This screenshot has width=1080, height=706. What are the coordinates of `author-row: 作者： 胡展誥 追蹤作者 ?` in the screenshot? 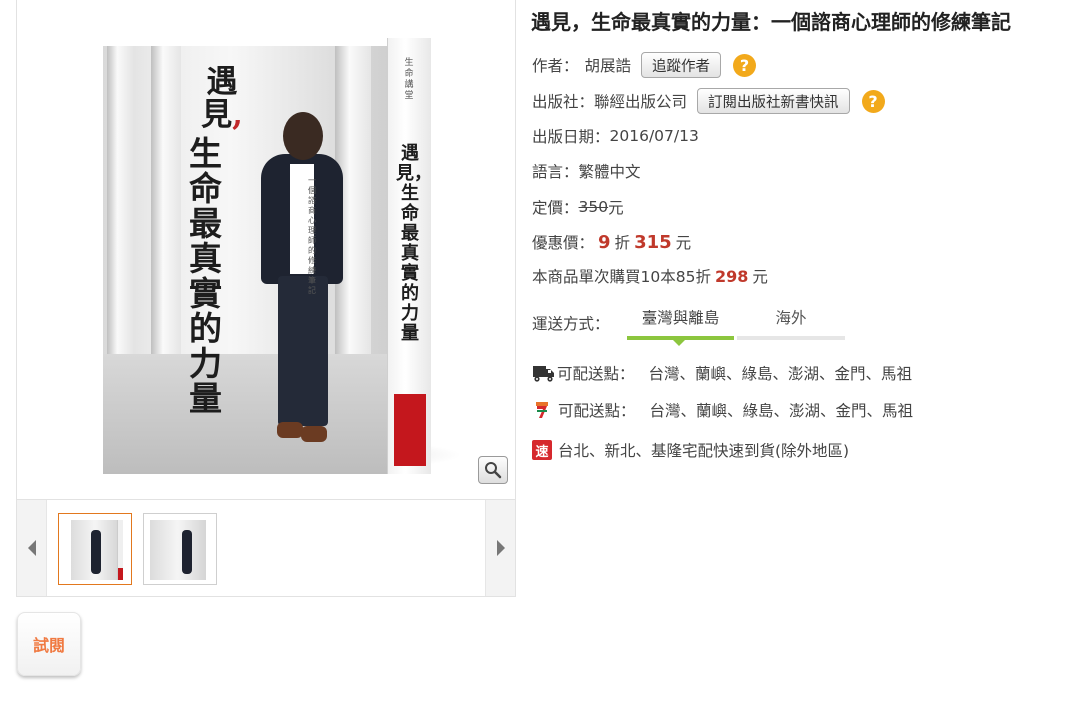 It's located at (644, 65).